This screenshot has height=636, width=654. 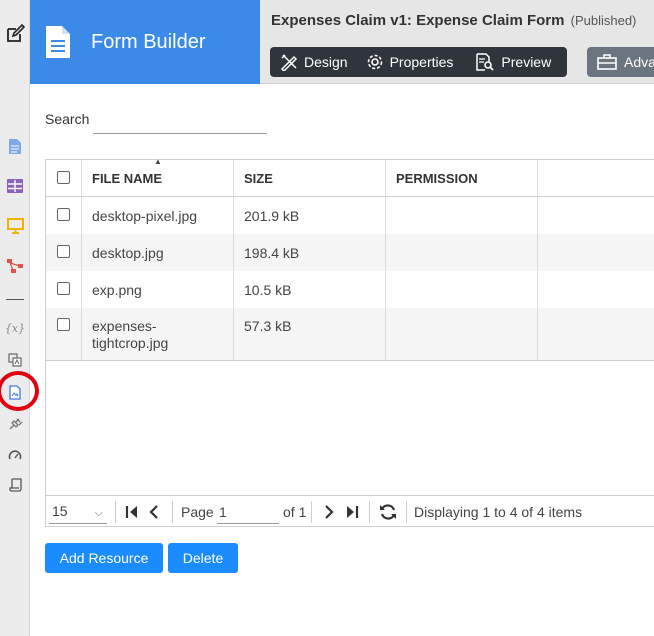 What do you see at coordinates (461, 178) in the screenshot?
I see `column-header-permission: PERMISSION` at bounding box center [461, 178].